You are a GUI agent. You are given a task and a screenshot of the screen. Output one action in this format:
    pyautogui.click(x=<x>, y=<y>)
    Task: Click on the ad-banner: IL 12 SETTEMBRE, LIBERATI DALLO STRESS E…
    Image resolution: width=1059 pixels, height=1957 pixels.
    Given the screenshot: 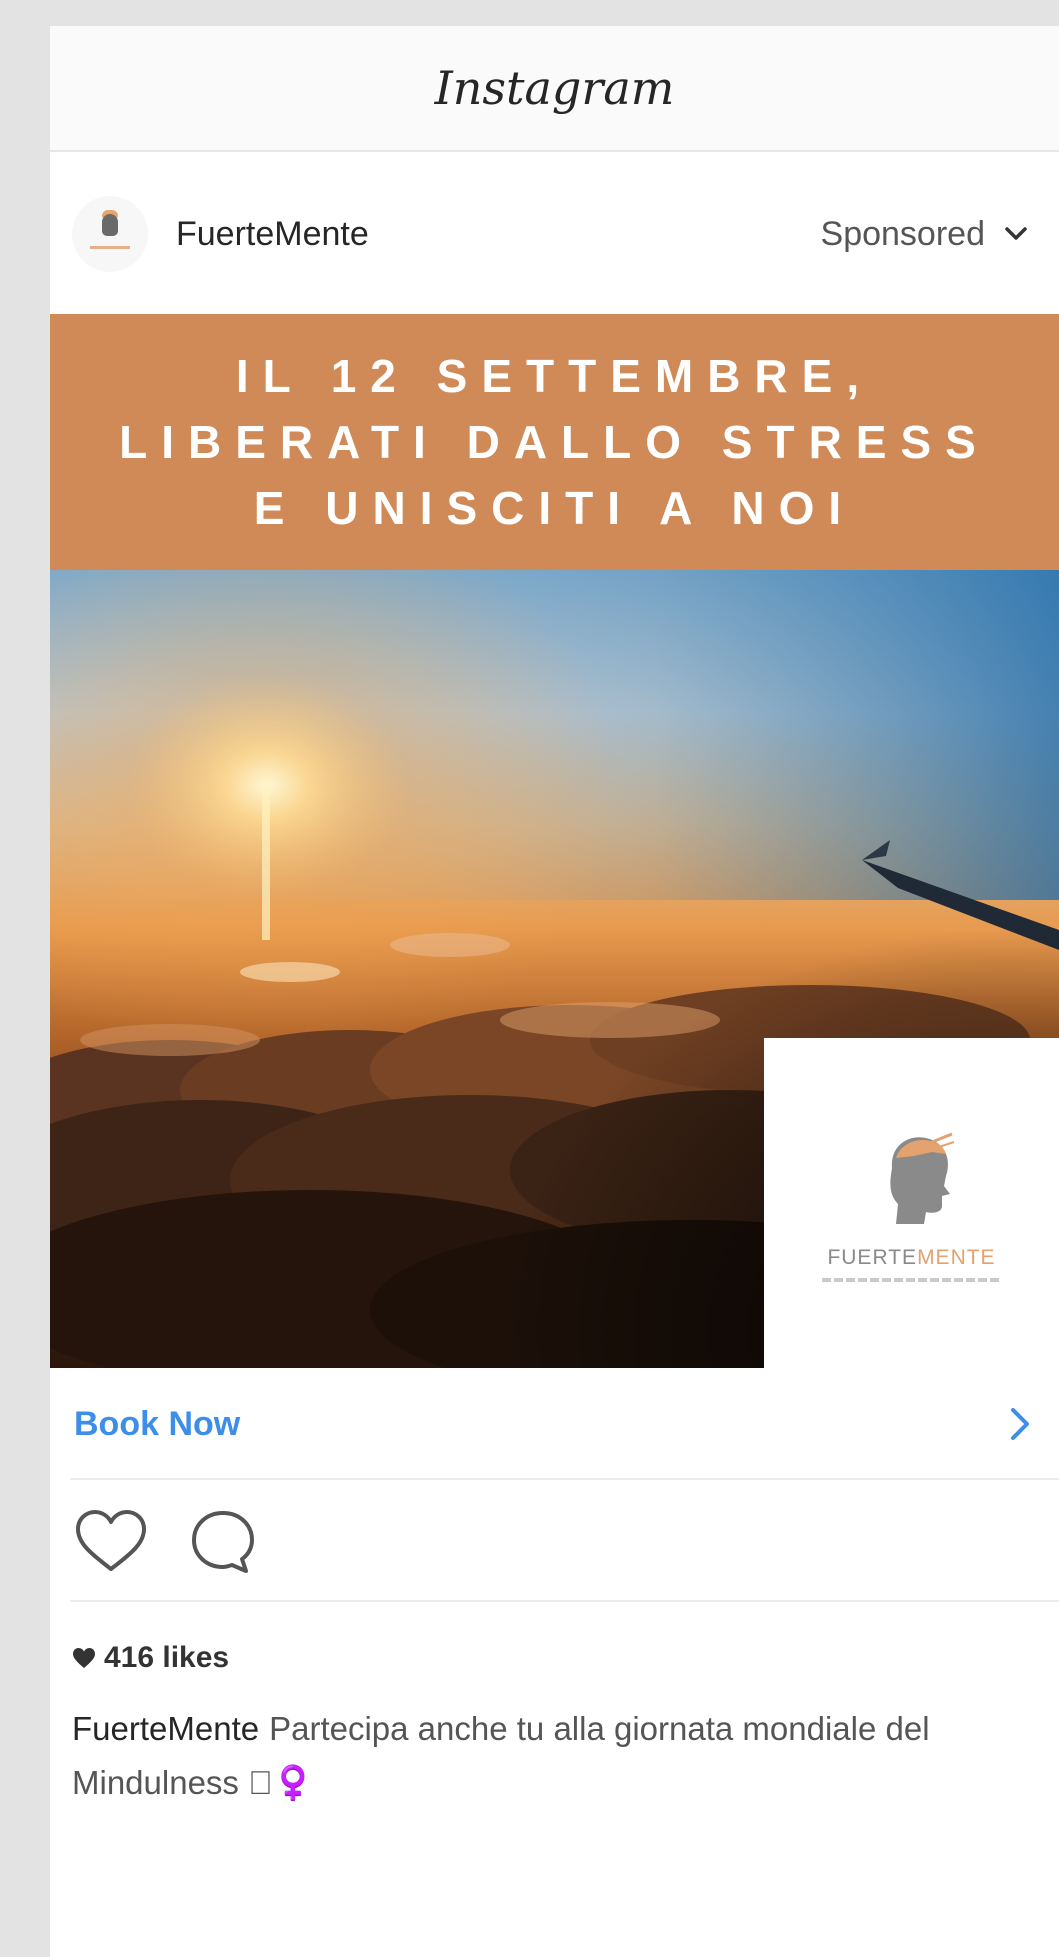 What is the action you would take?
    pyautogui.click(x=554, y=442)
    